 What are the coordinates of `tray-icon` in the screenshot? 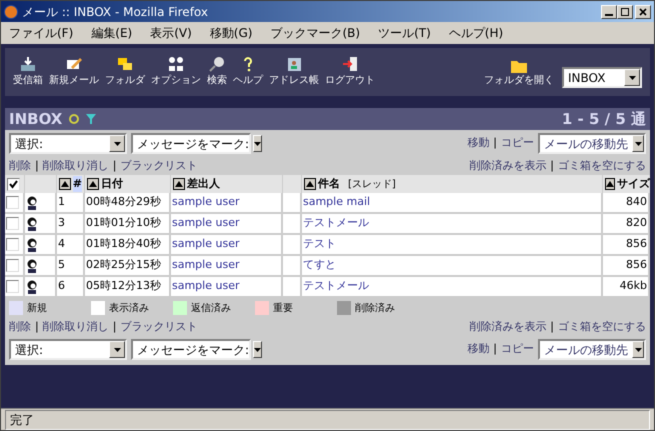 It's located at (28, 64).